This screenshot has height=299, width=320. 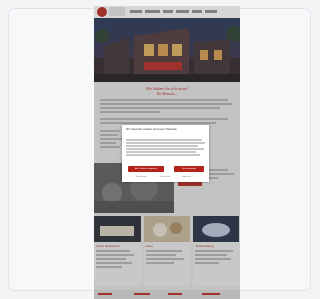 I want to click on cookie-settings-link: Einstellungen, so click(x=141, y=177).